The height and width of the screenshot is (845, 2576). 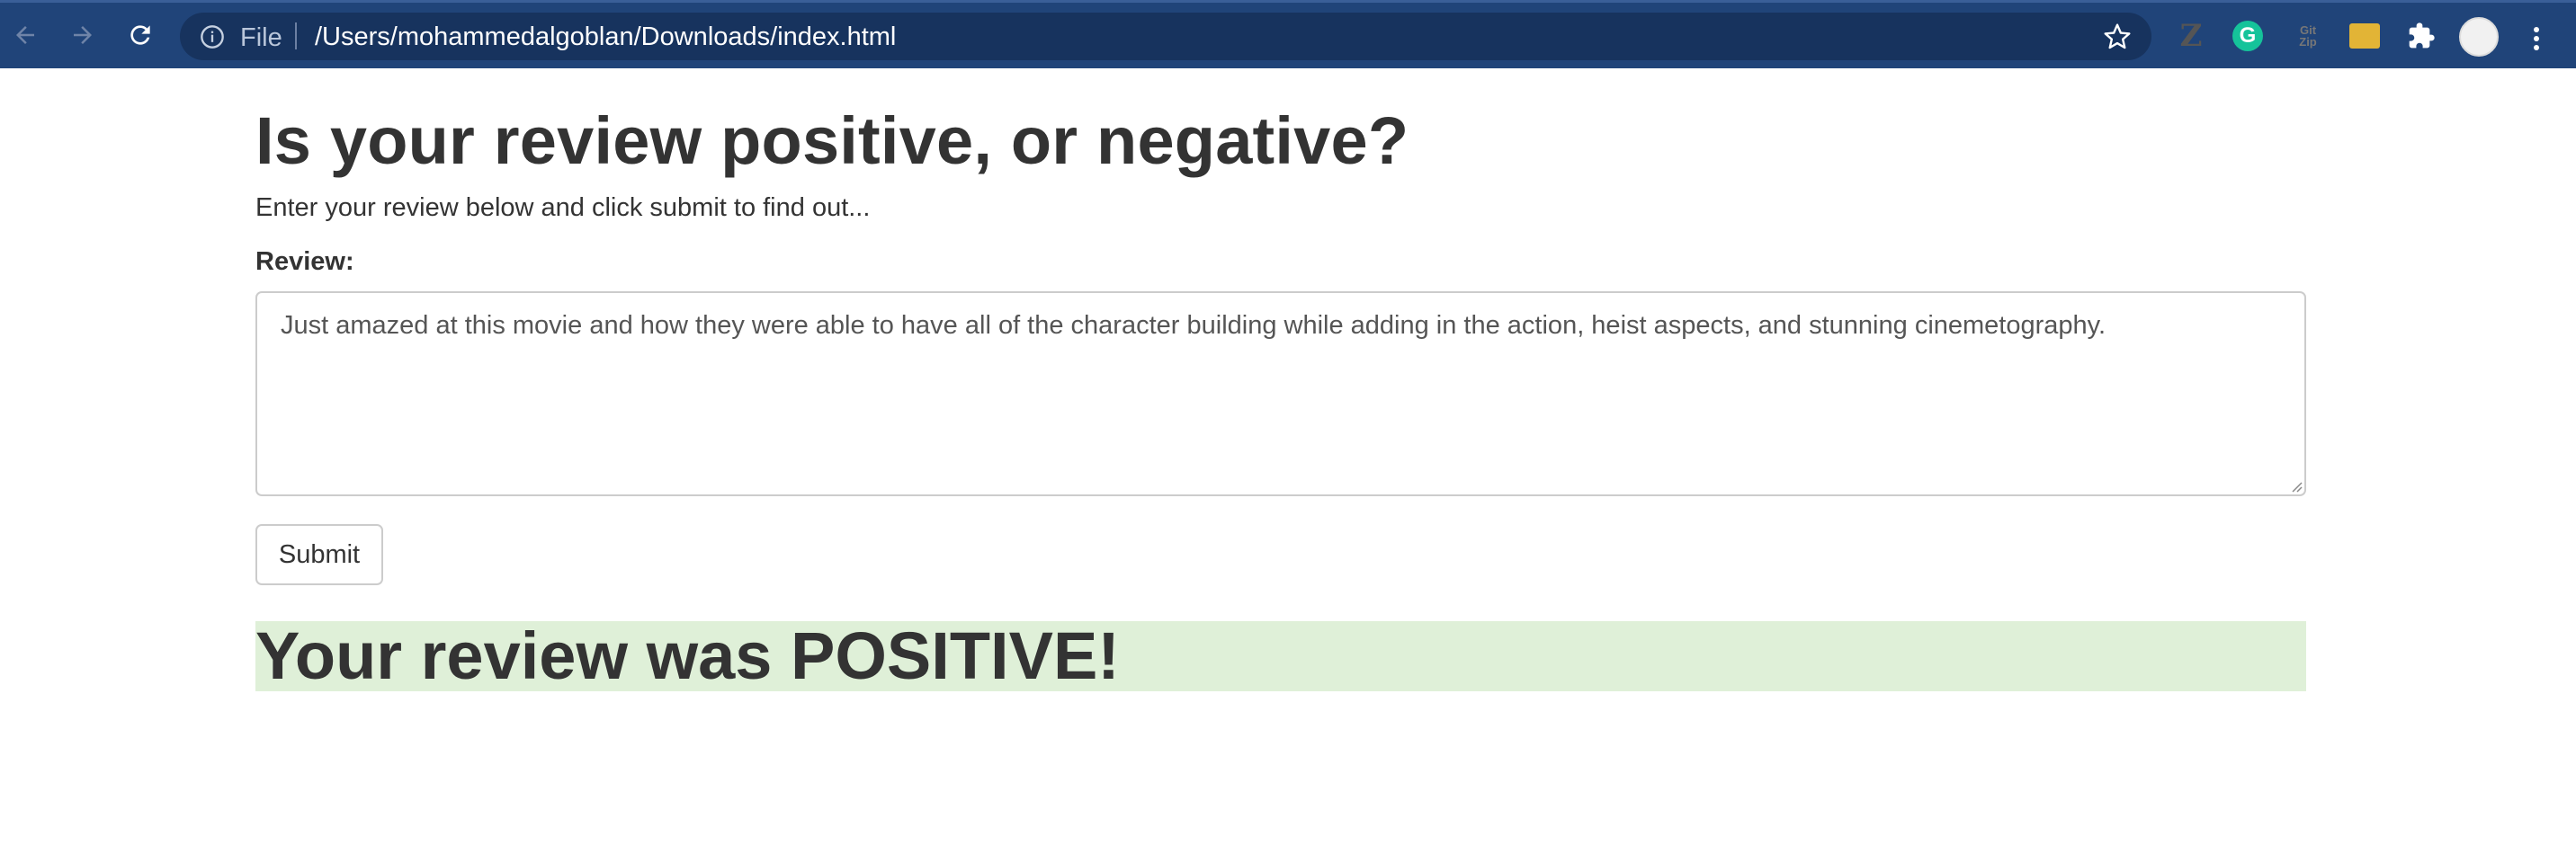 What do you see at coordinates (2536, 39) in the screenshot?
I see `menu-dots-icon` at bounding box center [2536, 39].